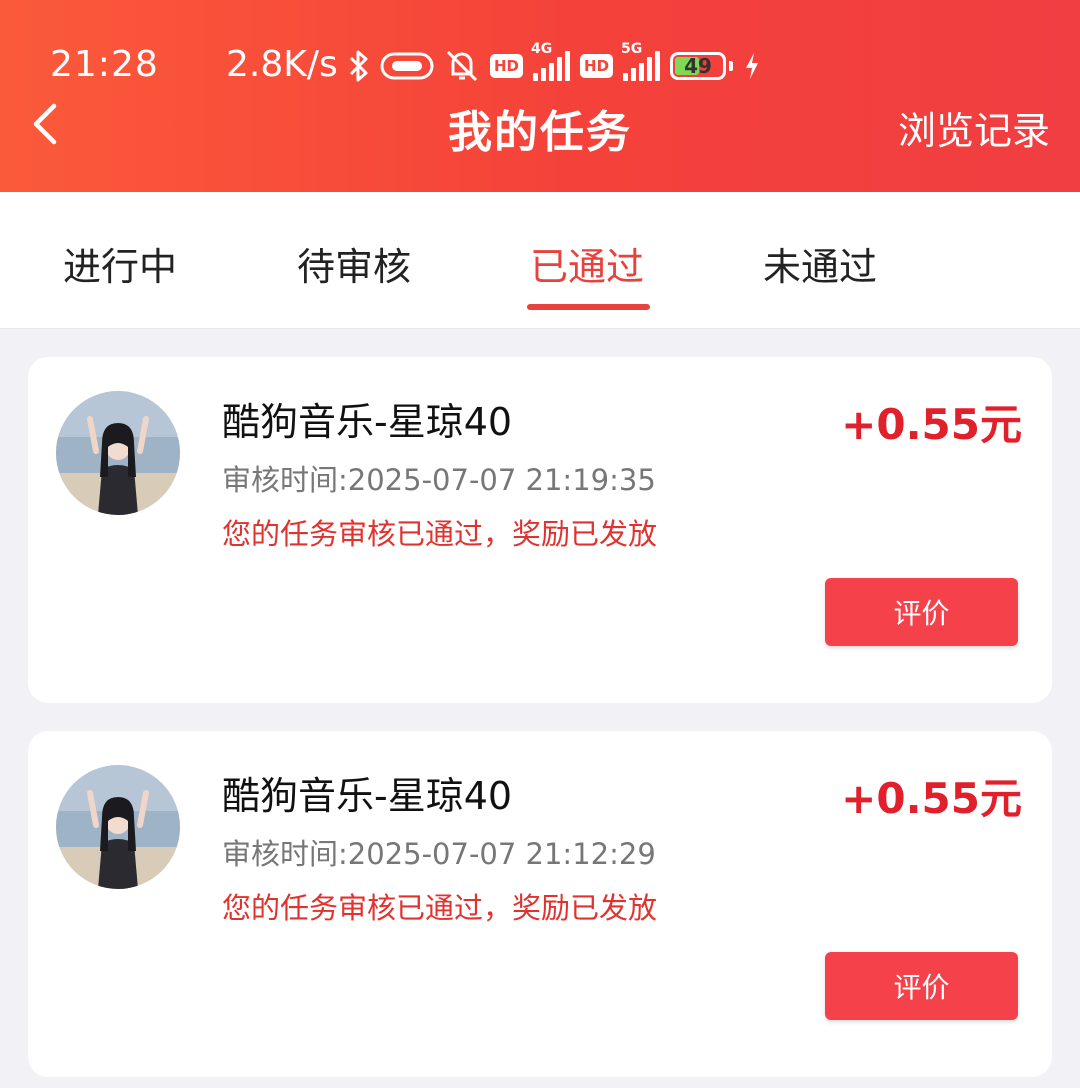 The height and width of the screenshot is (1088, 1080). I want to click on review-time: 审核时间:2025-07-07 21:19:35, so click(439, 480).